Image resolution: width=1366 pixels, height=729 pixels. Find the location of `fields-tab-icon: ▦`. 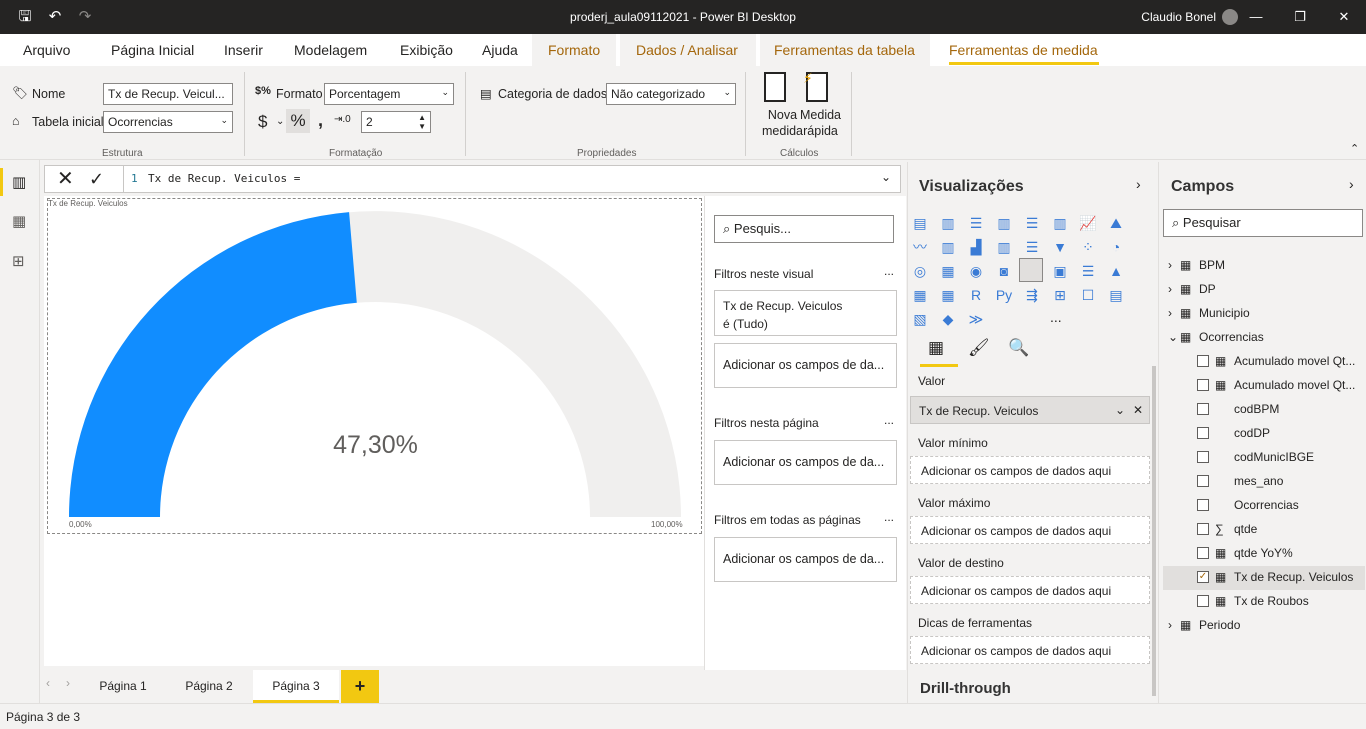

fields-tab-icon: ▦ is located at coordinates (936, 348).